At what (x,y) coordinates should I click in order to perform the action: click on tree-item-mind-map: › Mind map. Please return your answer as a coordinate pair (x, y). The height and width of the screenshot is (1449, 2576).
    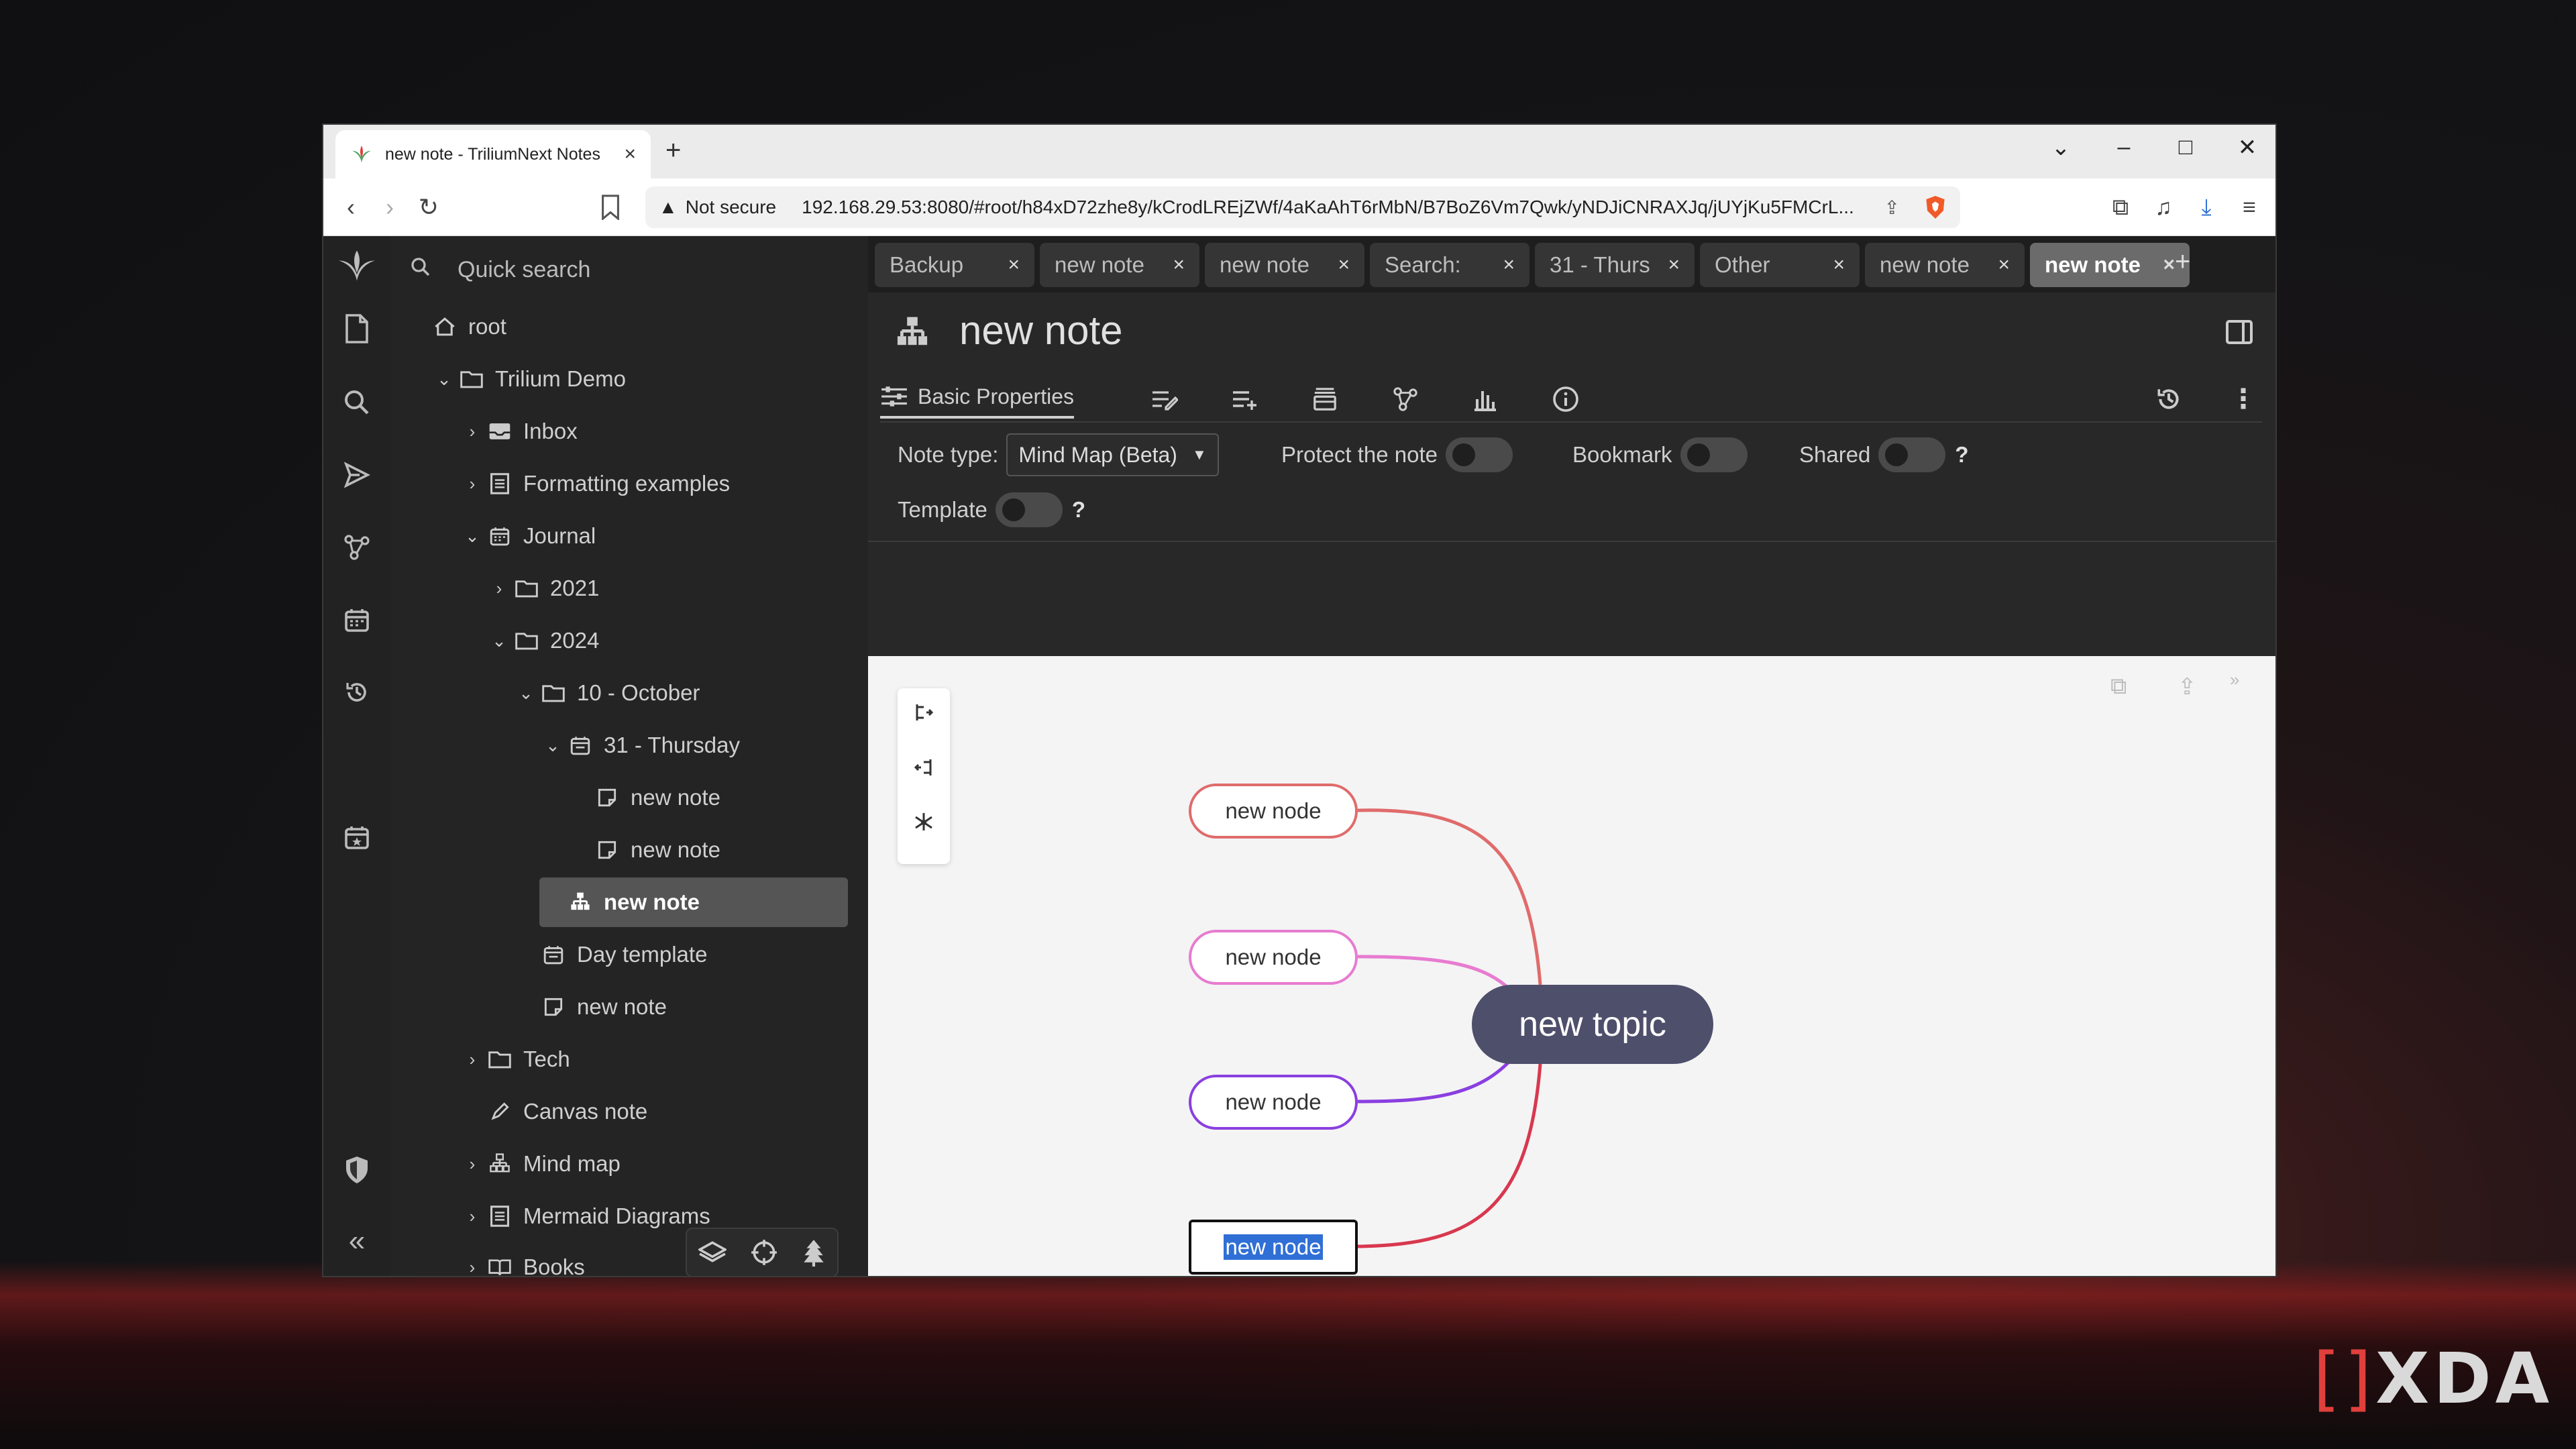
    Looking at the image, I should click on (540, 1164).